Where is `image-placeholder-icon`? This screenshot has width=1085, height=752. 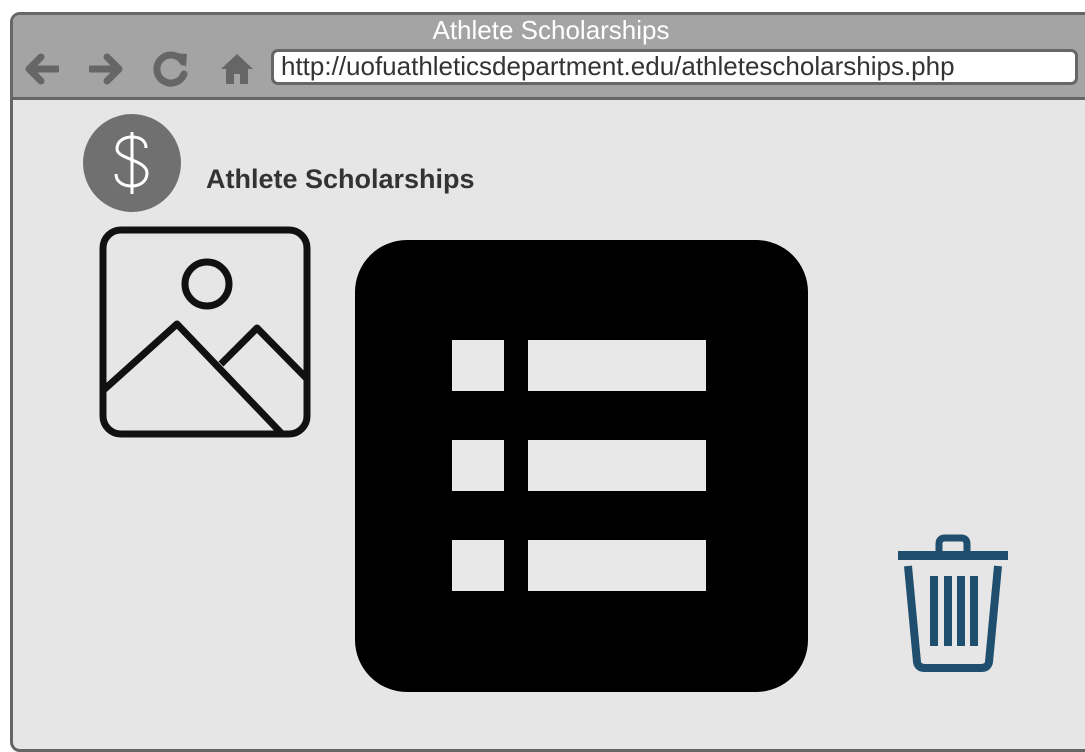 image-placeholder-icon is located at coordinates (205, 332).